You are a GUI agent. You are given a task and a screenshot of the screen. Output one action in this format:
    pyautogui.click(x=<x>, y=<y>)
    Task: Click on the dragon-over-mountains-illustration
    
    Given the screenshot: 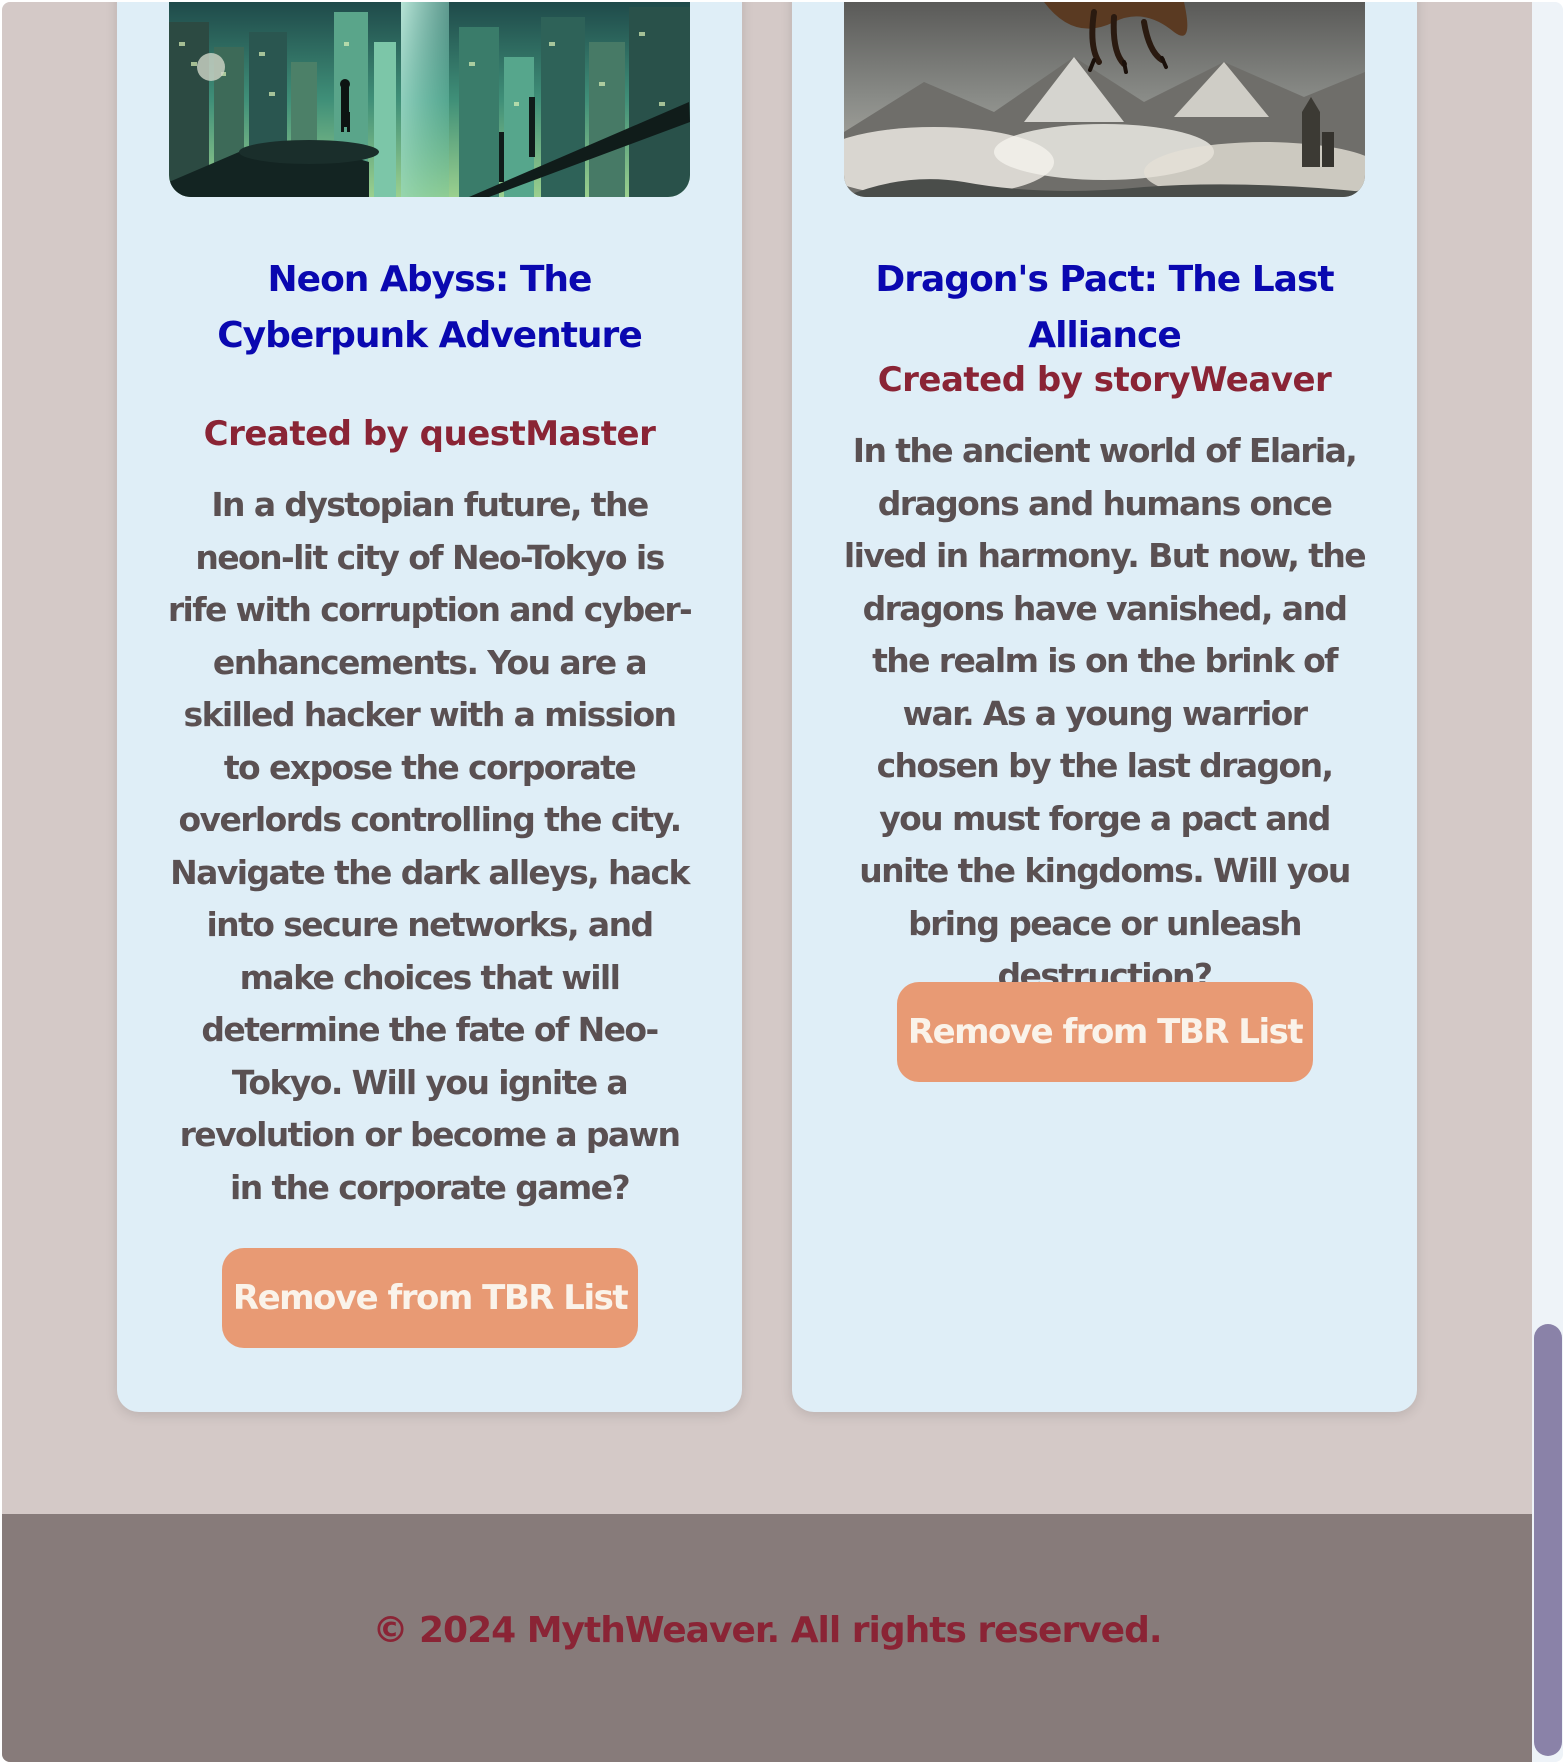 What is the action you would take?
    pyautogui.click(x=1104, y=99)
    